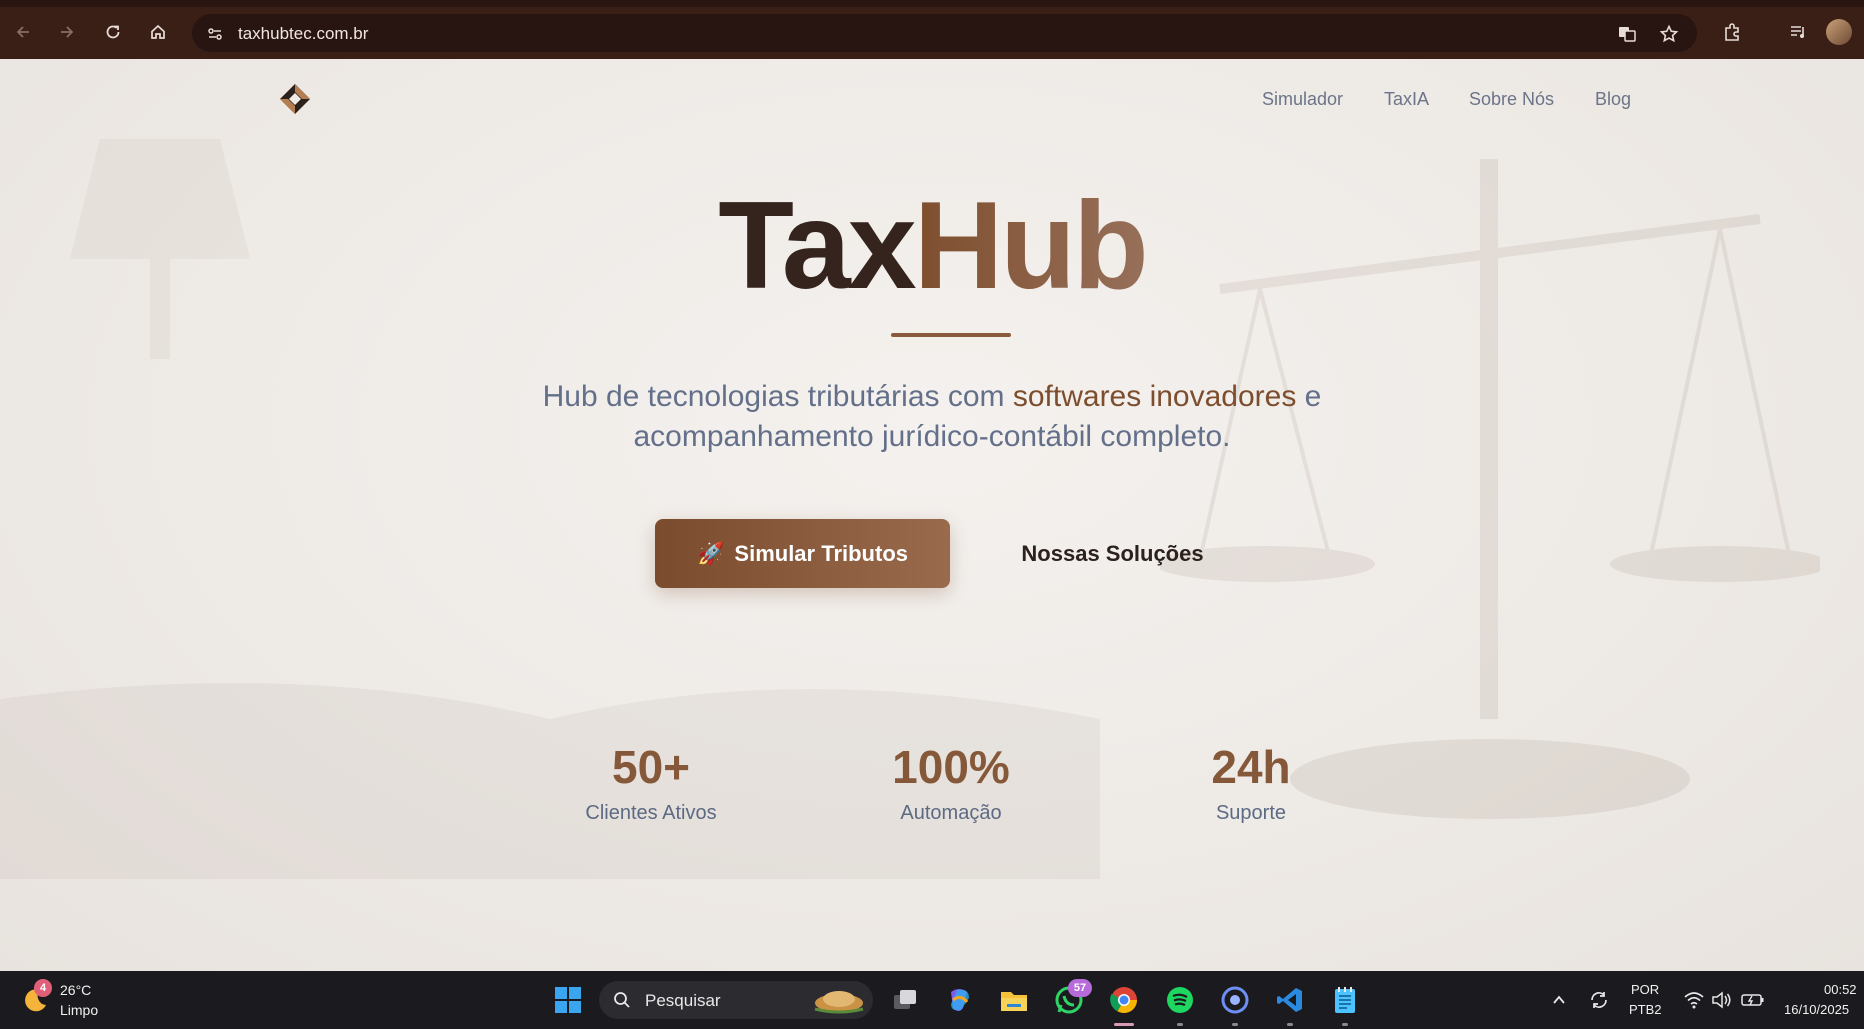 The height and width of the screenshot is (1029, 1864). Describe the element at coordinates (215, 34) in the screenshot. I see `site-info-icon` at that location.